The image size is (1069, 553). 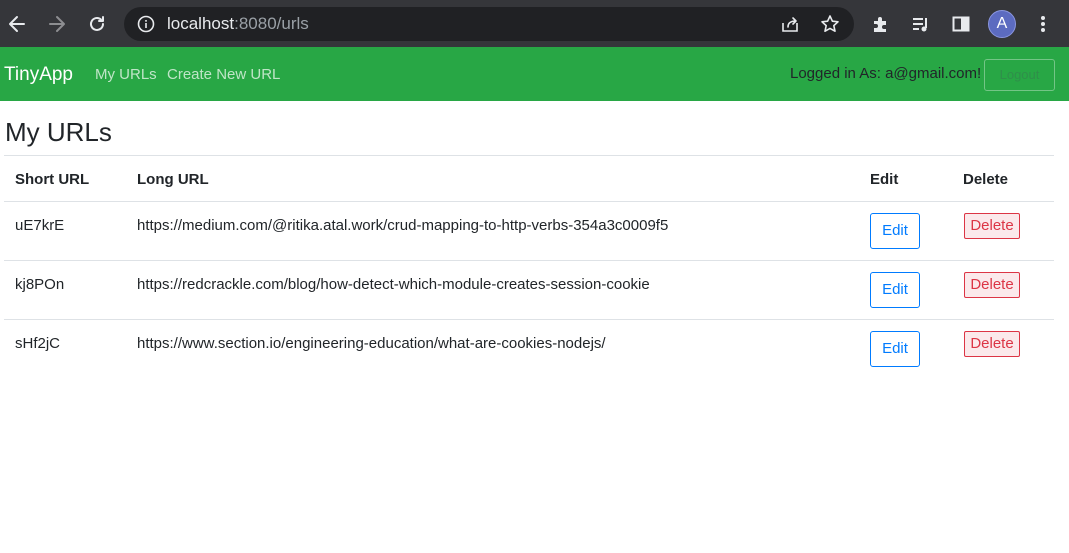 What do you see at coordinates (97, 24) in the screenshot?
I see `reload-icon` at bounding box center [97, 24].